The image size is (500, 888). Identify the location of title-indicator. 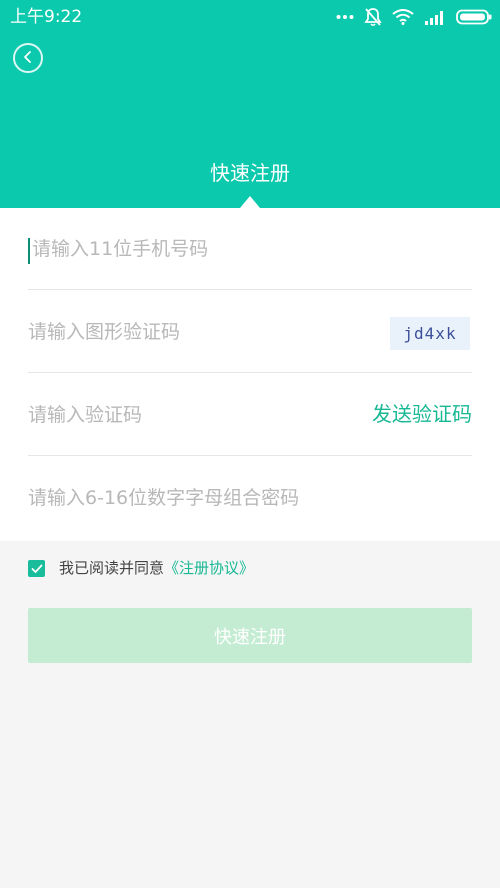
(250, 202).